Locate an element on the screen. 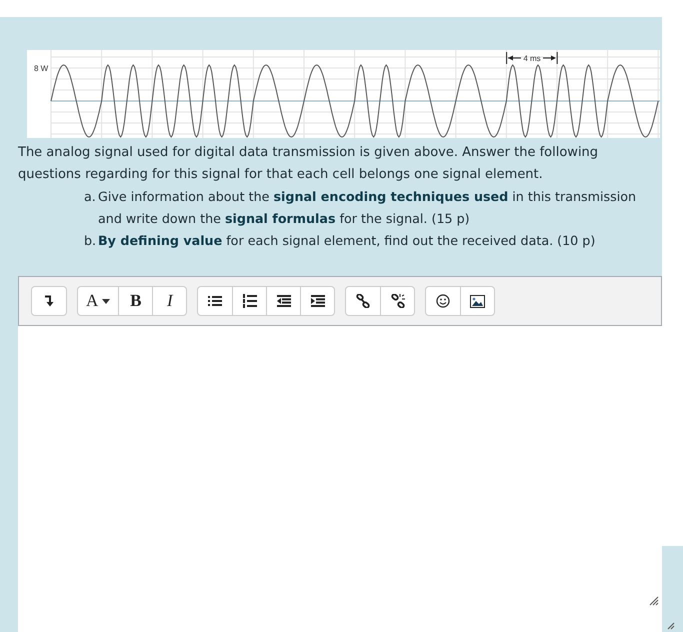 The height and width of the screenshot is (632, 683). italic-button: I is located at coordinates (169, 301).